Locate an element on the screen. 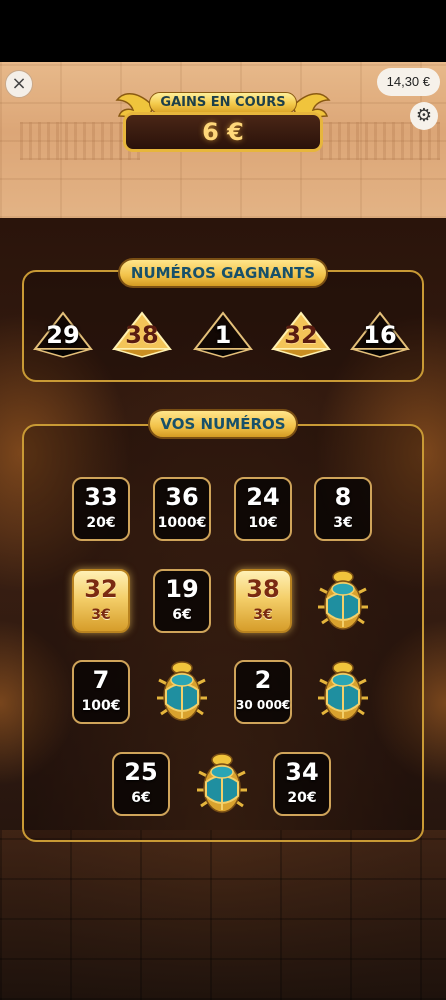 The width and height of the screenshot is (446, 1000). player-number-tile: 7 100€ is located at coordinates (101, 692).